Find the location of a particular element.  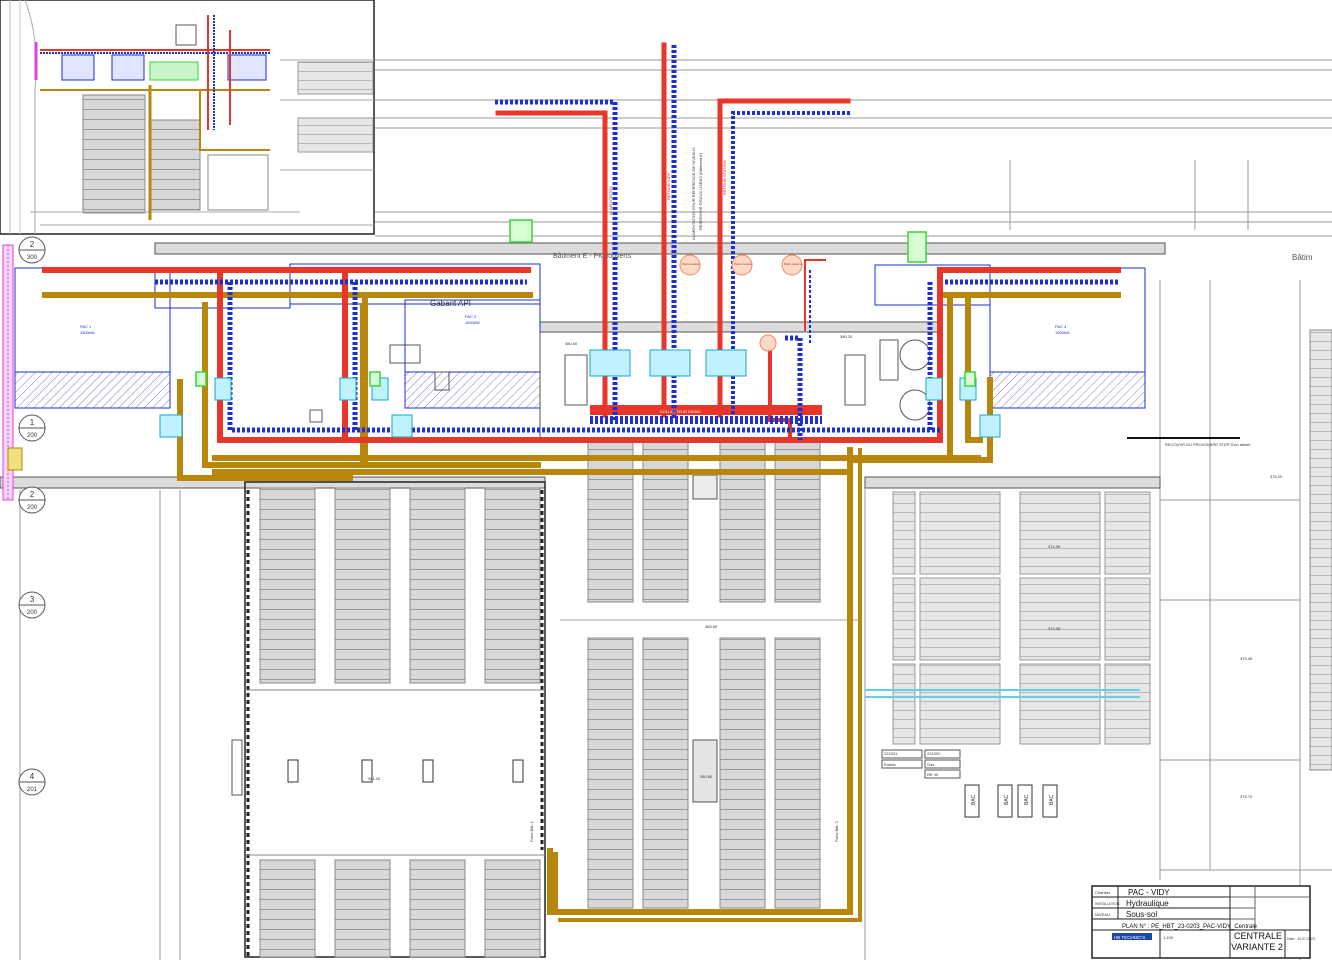

pac-sub-2: 1500kW is located at coordinates (472, 322).